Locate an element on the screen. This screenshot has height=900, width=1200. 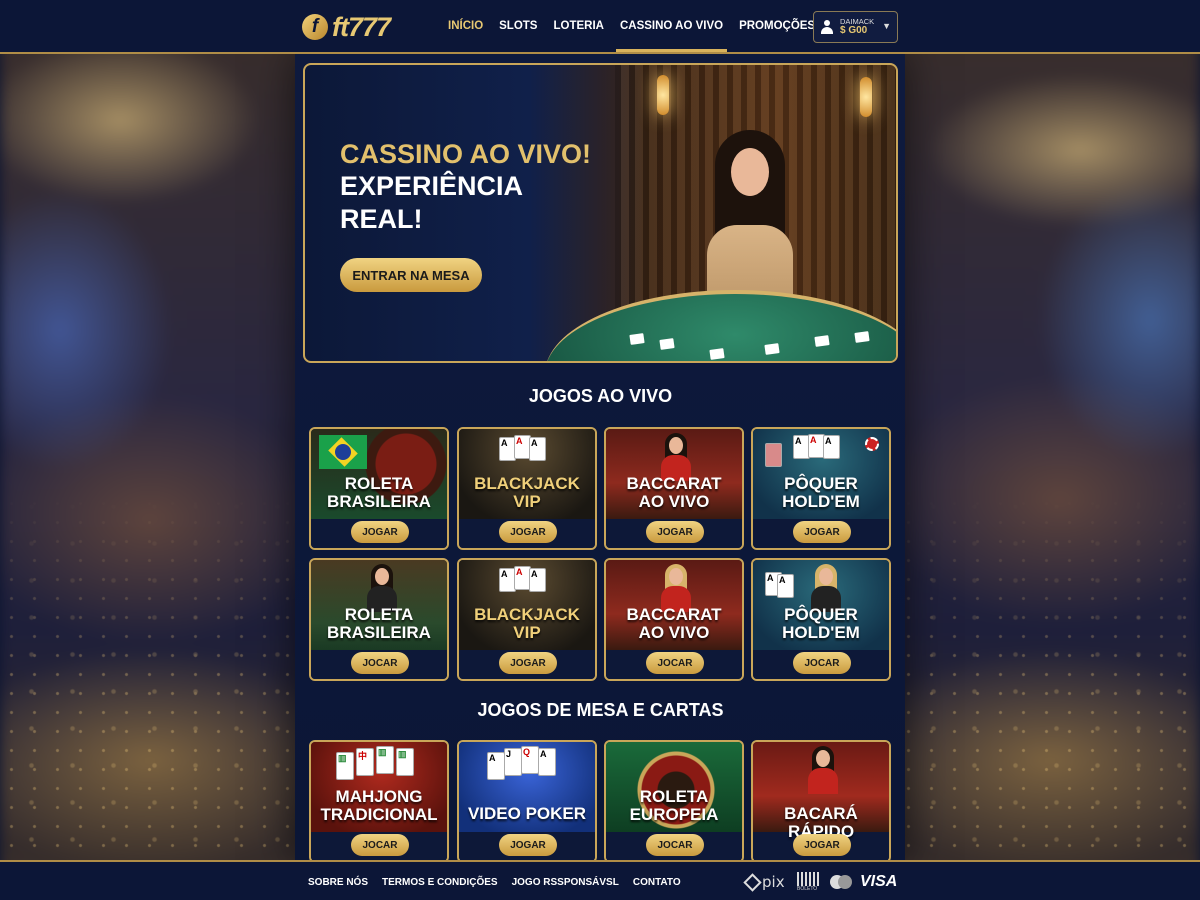
hero-headline: CASSINO AO VIVO! EXPERIÊNCIA REAL! is located at coordinates (465, 186).